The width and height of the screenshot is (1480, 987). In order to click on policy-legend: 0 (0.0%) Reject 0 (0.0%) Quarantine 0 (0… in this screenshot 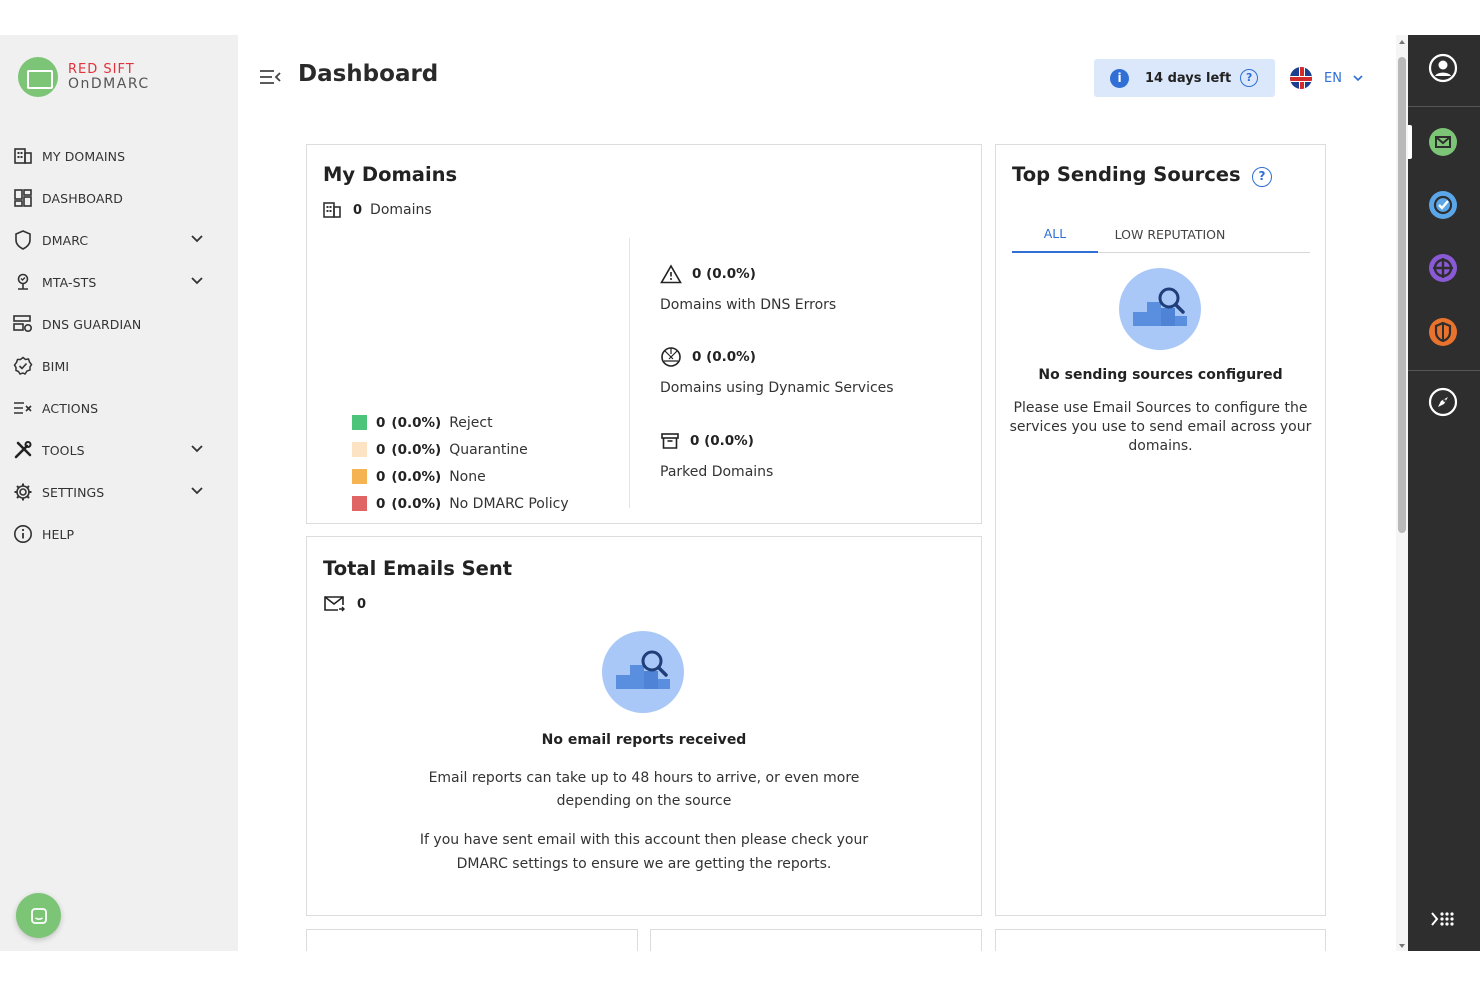, I will do `click(460, 463)`.